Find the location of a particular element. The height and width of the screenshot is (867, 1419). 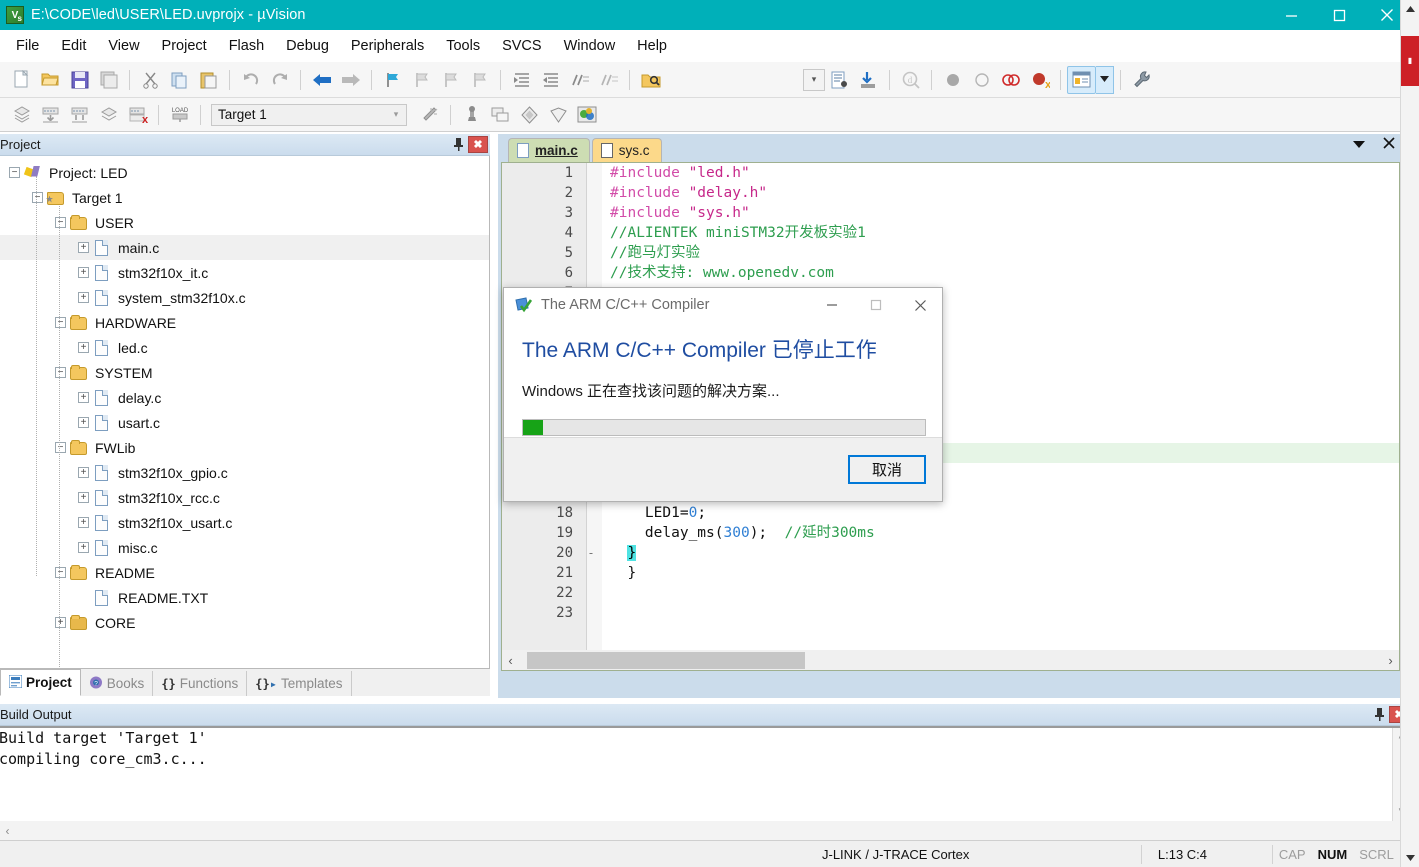

navigate-forward-icon is located at coordinates (350, 80).